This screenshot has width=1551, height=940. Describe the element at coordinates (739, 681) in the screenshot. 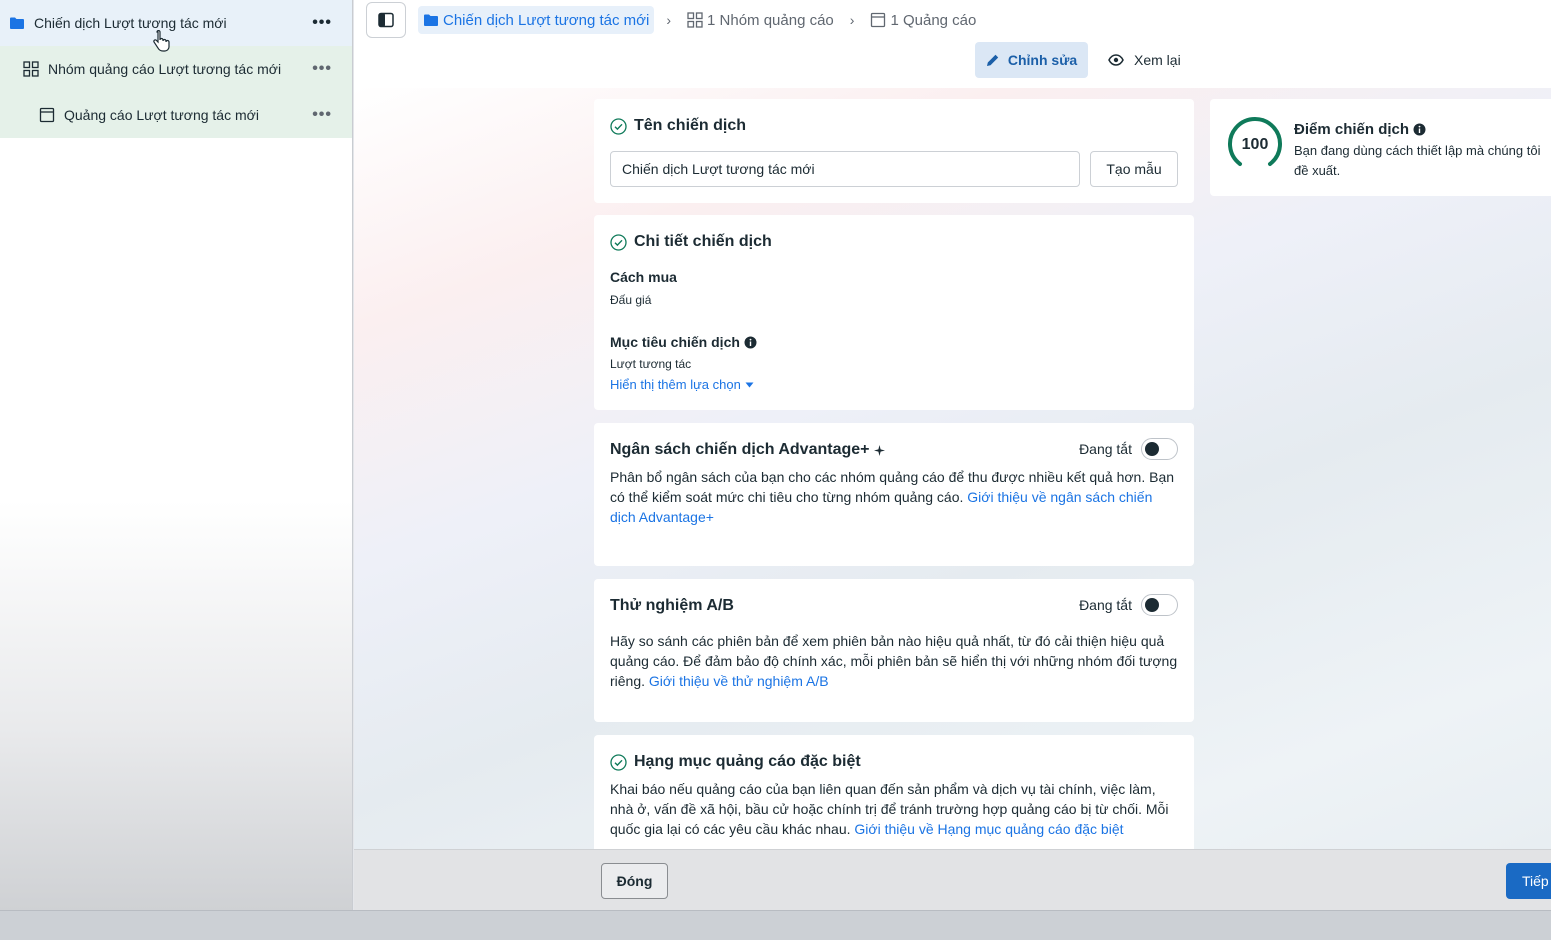

I see `ab-test-learn-more-link: Giới thiệu về thử nghiệm A/B` at that location.